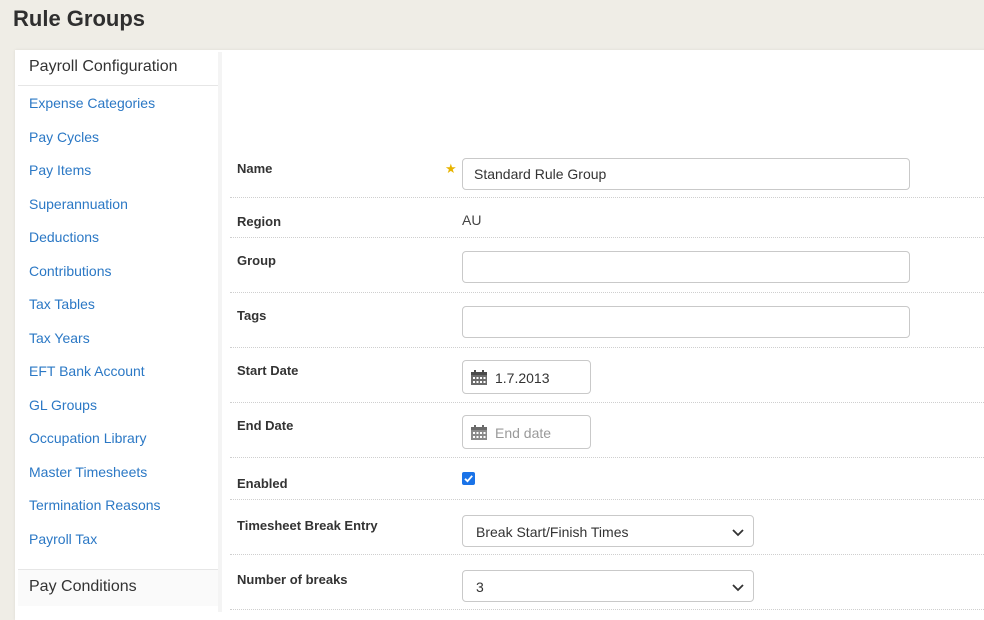  I want to click on enabled-checkbox, so click(468, 478).